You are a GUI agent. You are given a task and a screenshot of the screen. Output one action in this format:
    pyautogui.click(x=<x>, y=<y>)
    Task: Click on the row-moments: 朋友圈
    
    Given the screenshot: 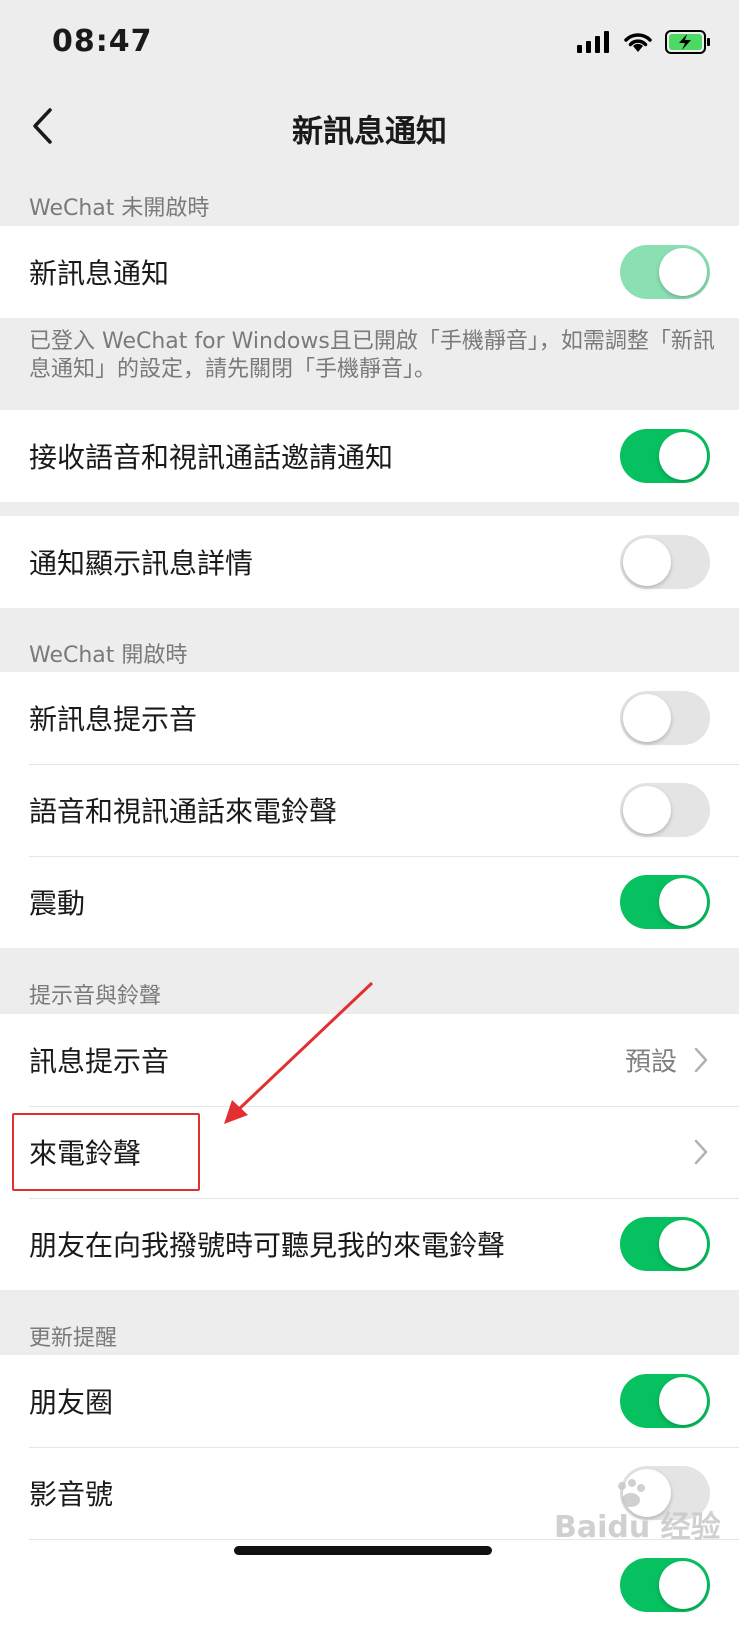 What is the action you would take?
    pyautogui.click(x=369, y=1401)
    